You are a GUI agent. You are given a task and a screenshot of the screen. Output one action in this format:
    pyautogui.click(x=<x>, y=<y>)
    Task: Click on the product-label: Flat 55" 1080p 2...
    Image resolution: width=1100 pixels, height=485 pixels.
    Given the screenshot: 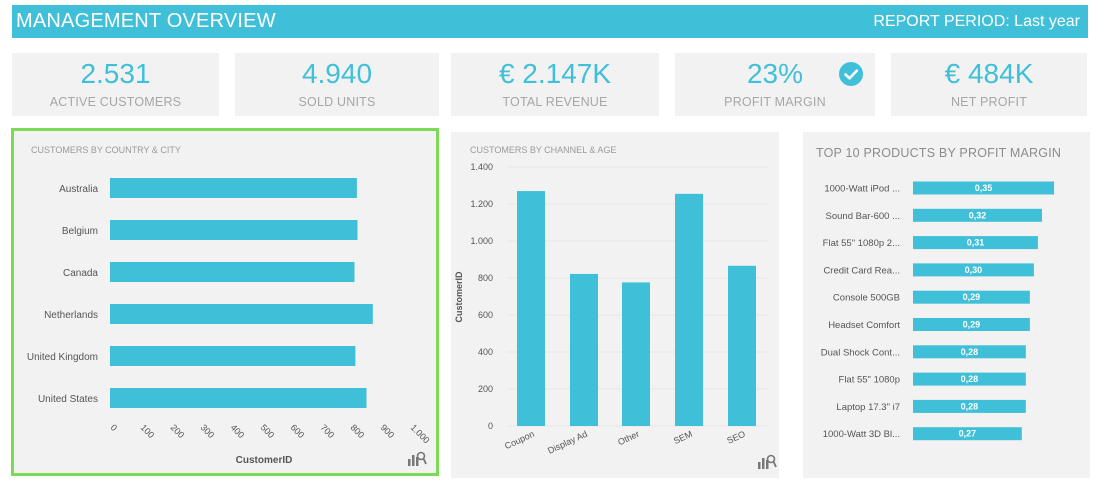 What is the action you would take?
    pyautogui.click(x=861, y=243)
    